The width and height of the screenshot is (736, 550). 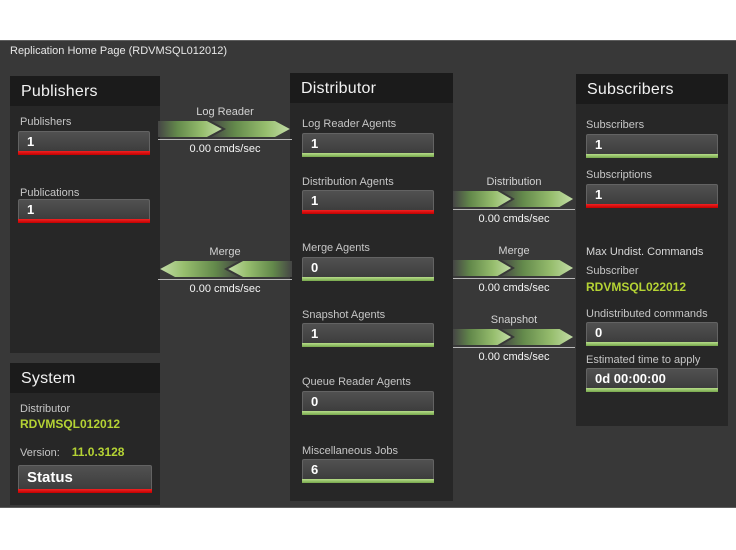 I want to click on publications-count-value: 1, so click(x=31, y=209).